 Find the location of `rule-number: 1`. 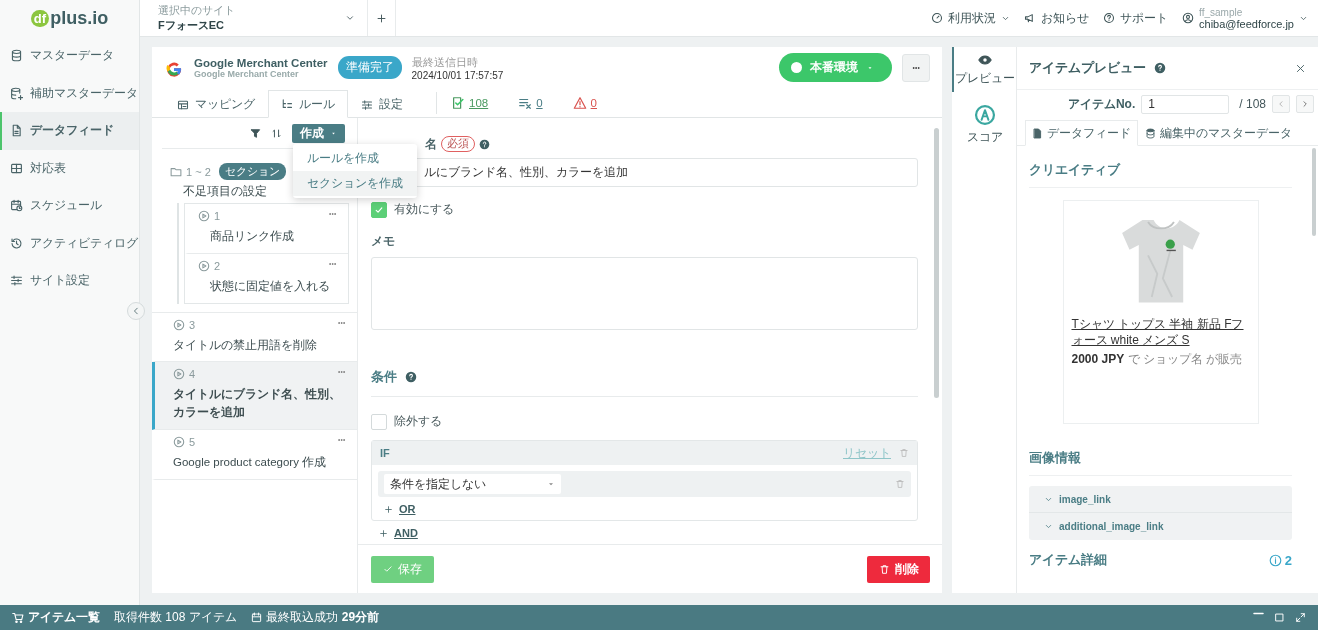

rule-number: 1 is located at coordinates (217, 216).